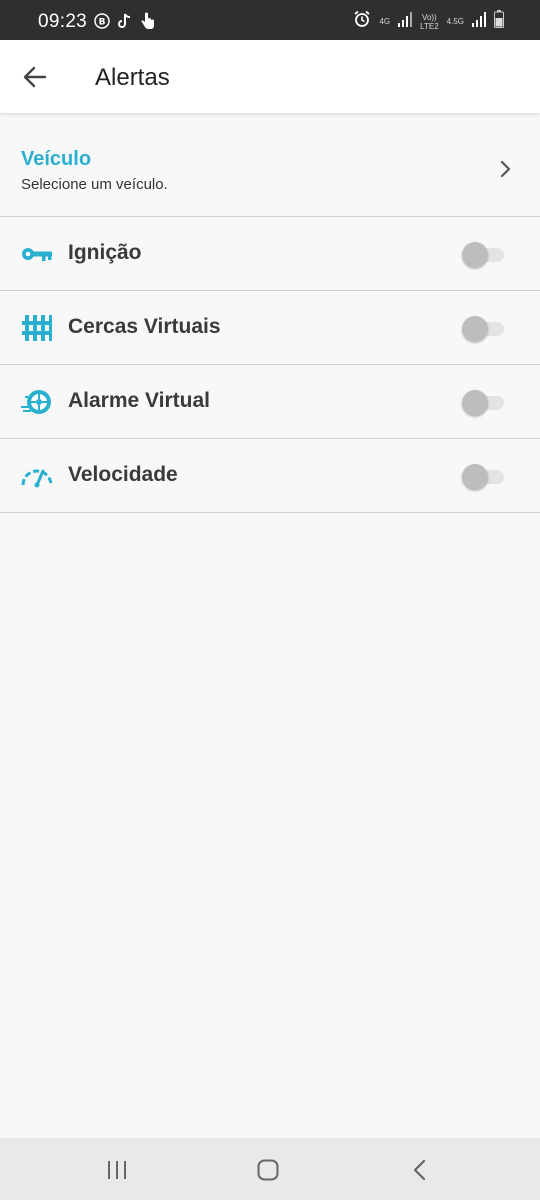 The height and width of the screenshot is (1200, 540). I want to click on svg-text: B, so click(102, 23).